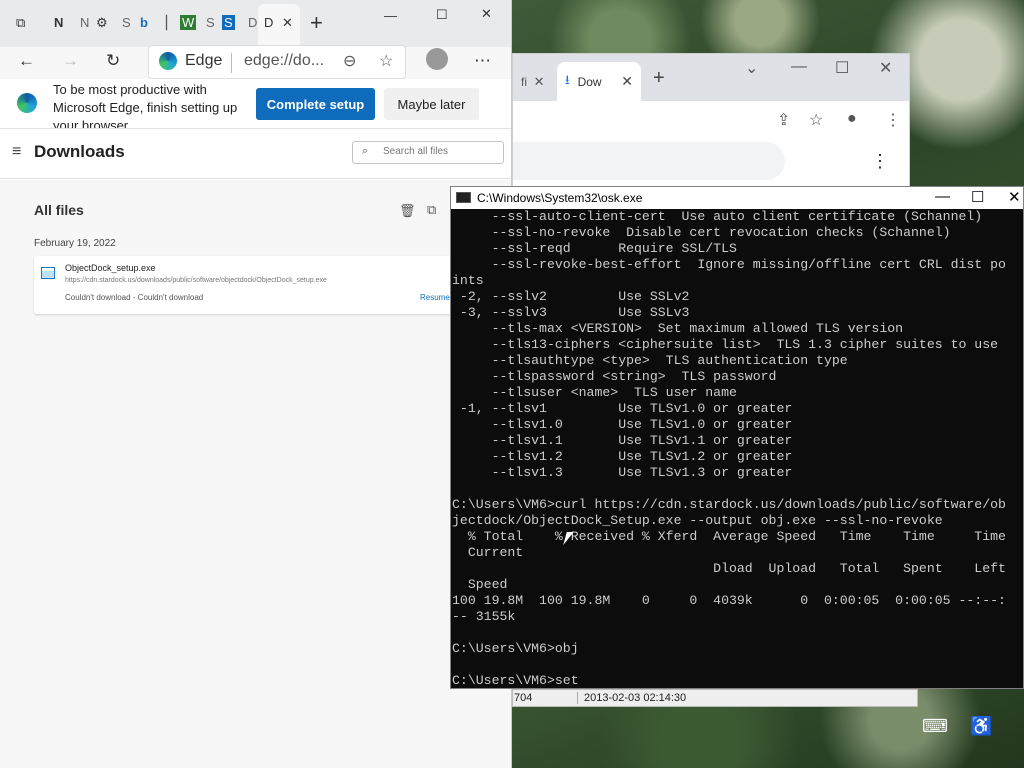 This screenshot has width=1024, height=768. What do you see at coordinates (523, 698) in the screenshot?
I see `status-left: 704` at bounding box center [523, 698].